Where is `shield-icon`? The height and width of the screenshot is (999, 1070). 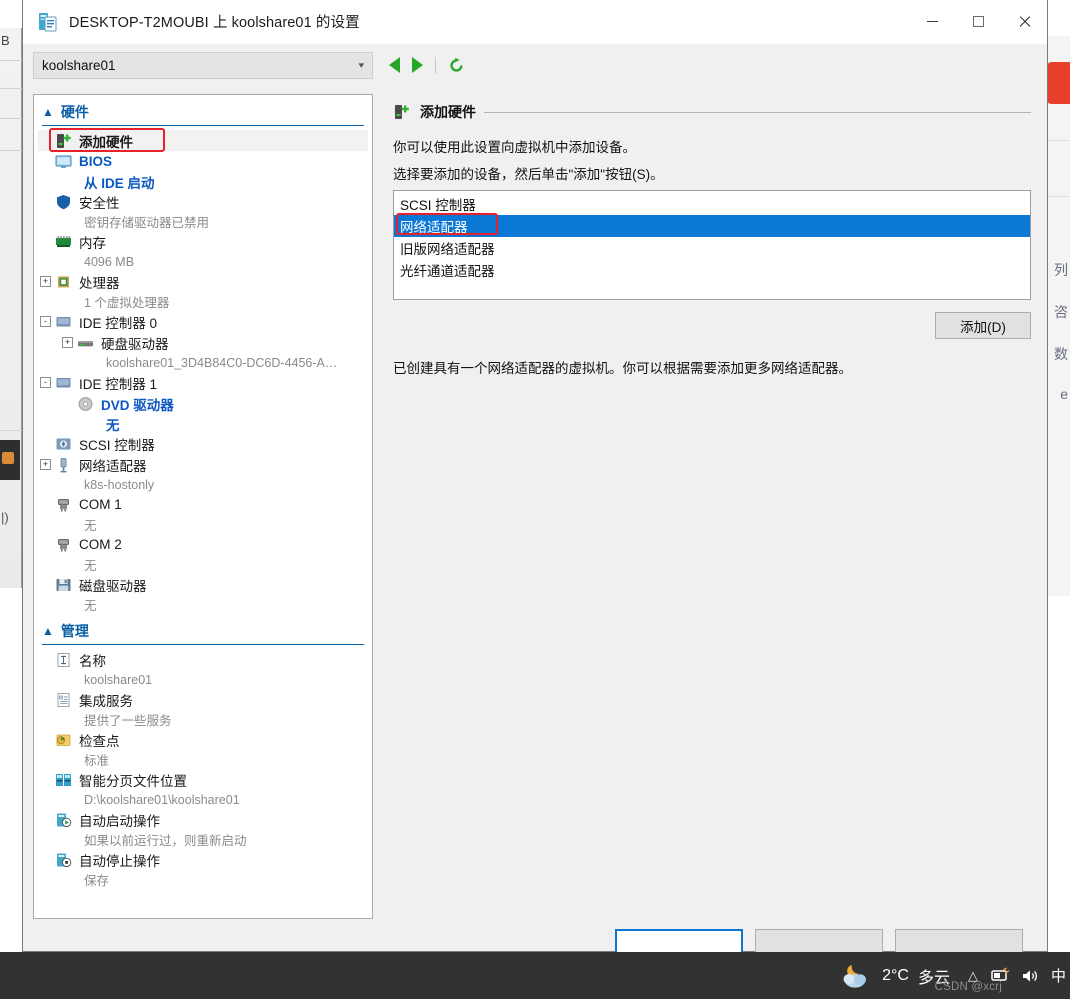
shield-icon is located at coordinates (63, 202).